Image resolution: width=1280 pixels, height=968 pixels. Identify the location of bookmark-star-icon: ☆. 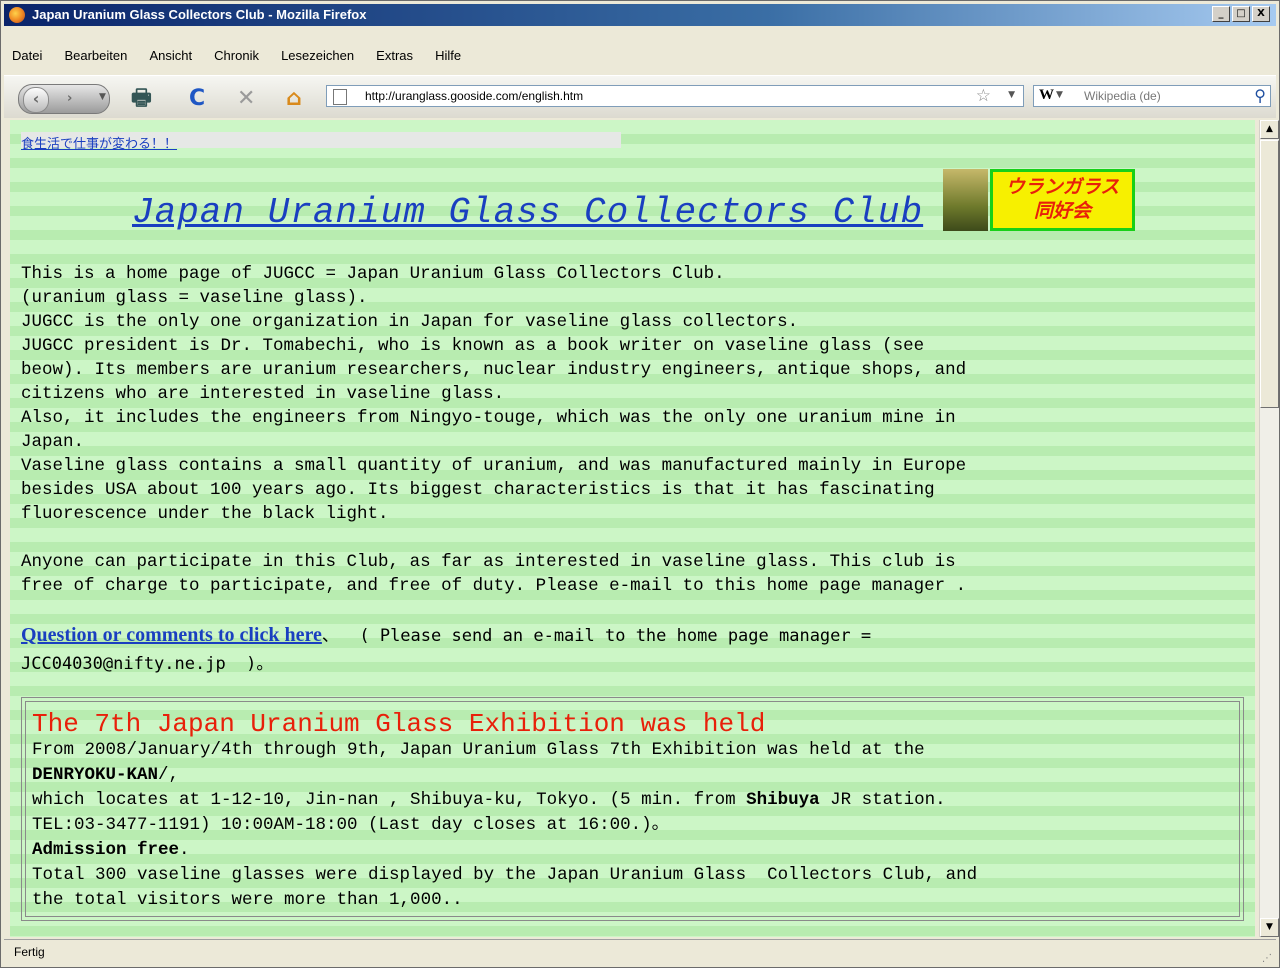
(983, 96).